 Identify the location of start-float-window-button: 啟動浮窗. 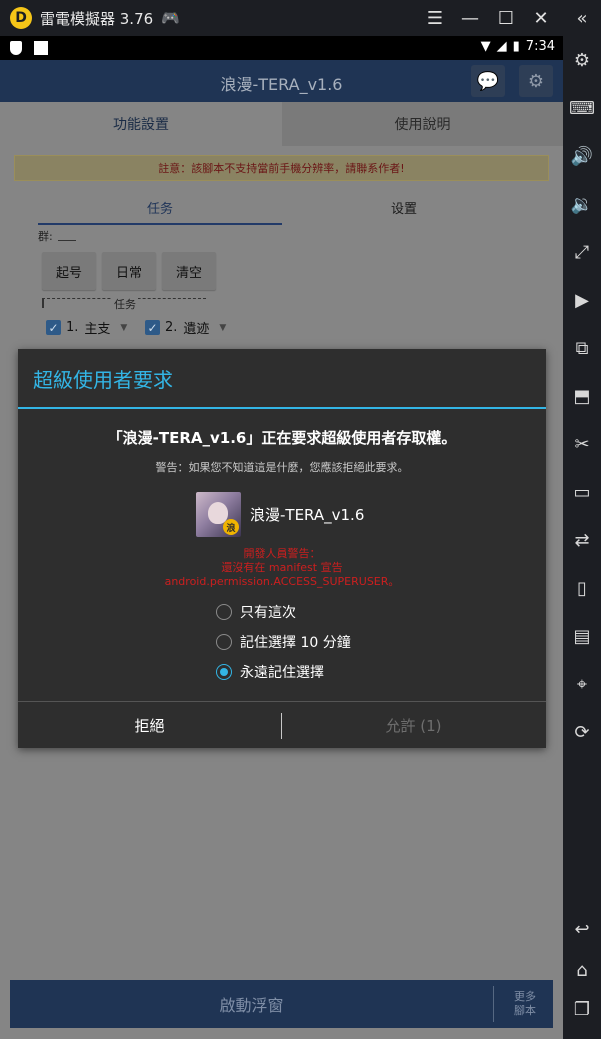
(251, 1004).